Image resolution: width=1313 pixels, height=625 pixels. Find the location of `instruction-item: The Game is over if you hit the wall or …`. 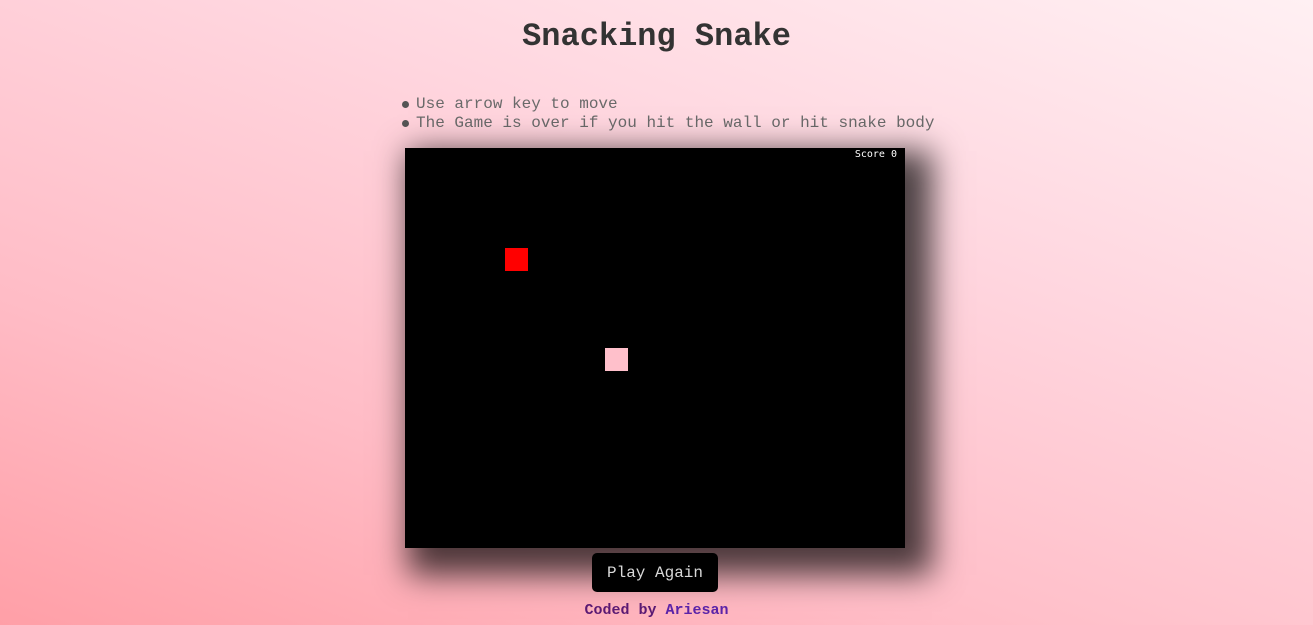

instruction-item: The Game is over if you hit the wall or … is located at coordinates (667, 123).